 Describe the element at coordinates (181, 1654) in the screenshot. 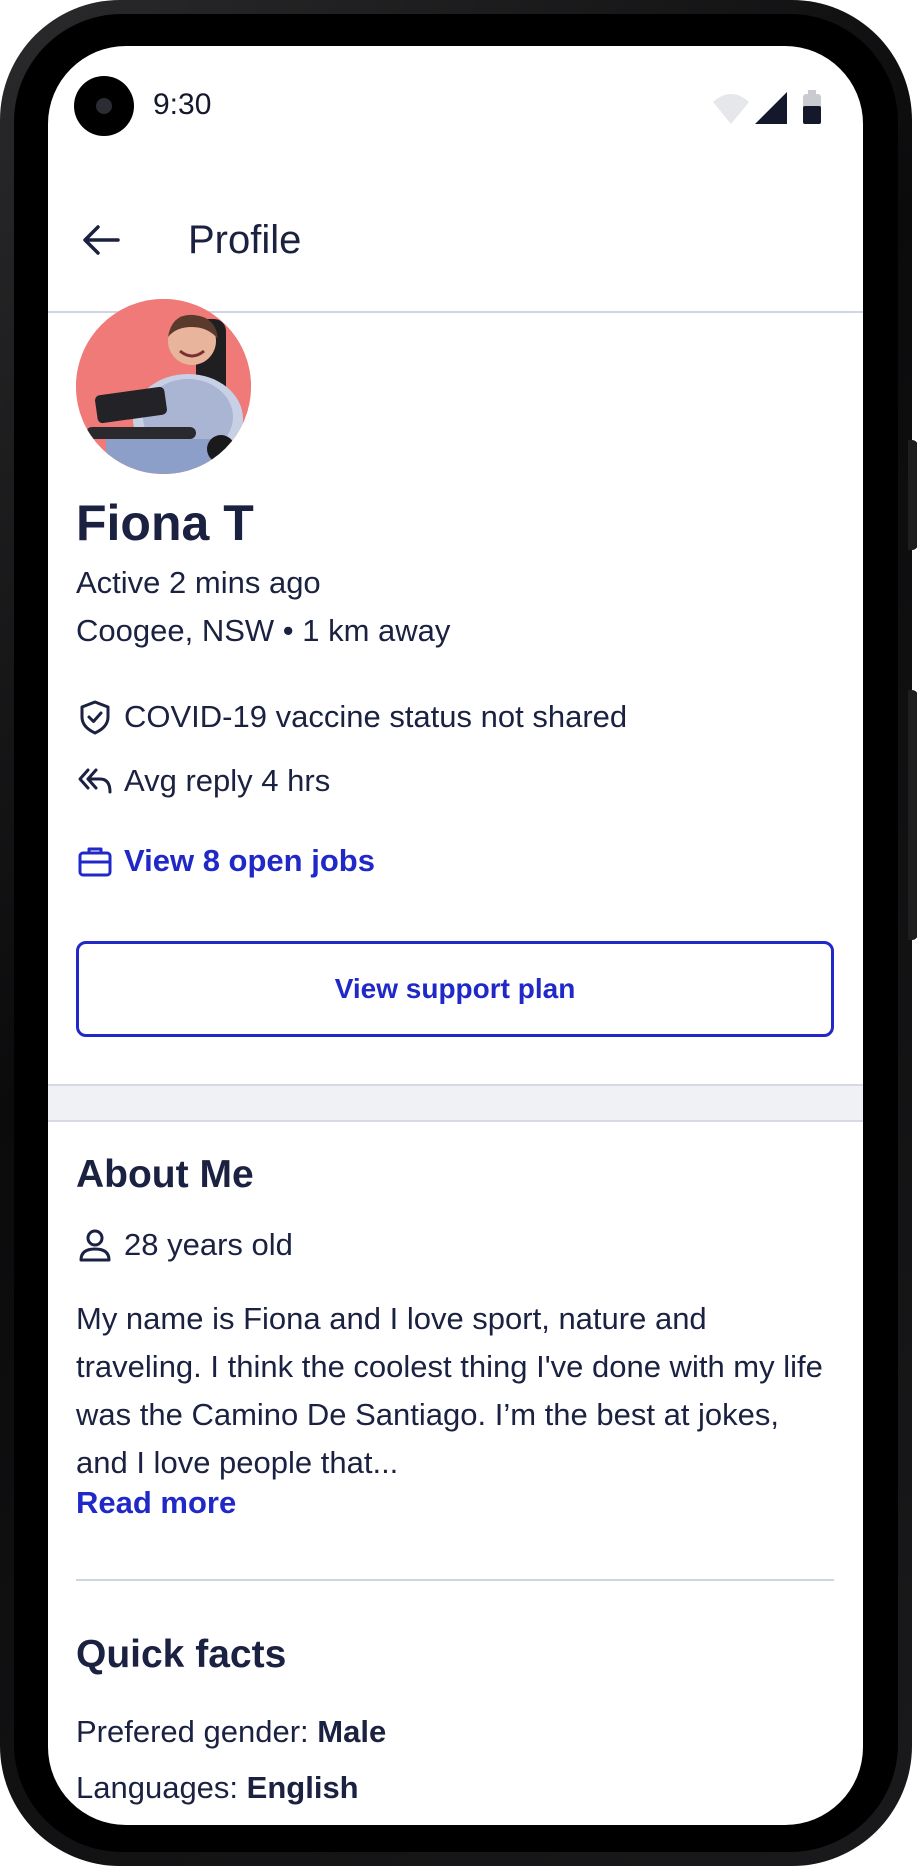

I see `quick-facts-heading: Quick facts` at that location.